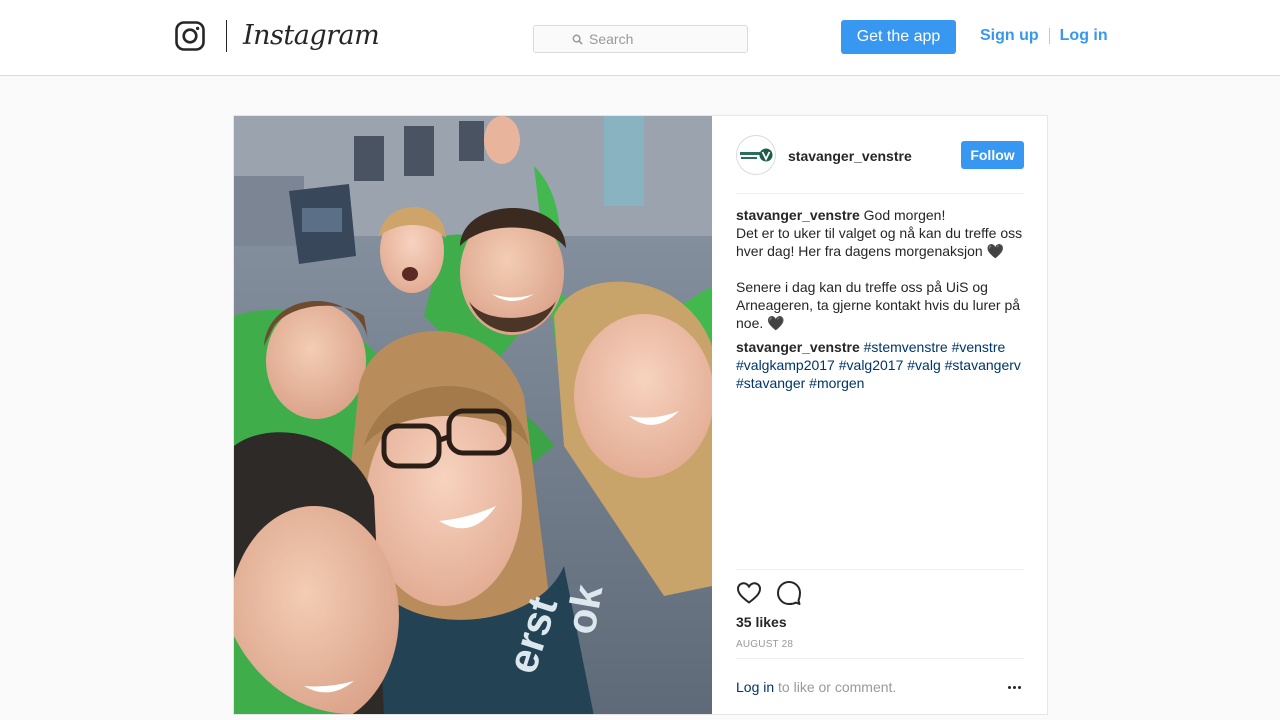  Describe the element at coordinates (311, 36) in the screenshot. I see `instagram-wordmark: Instagram` at that location.